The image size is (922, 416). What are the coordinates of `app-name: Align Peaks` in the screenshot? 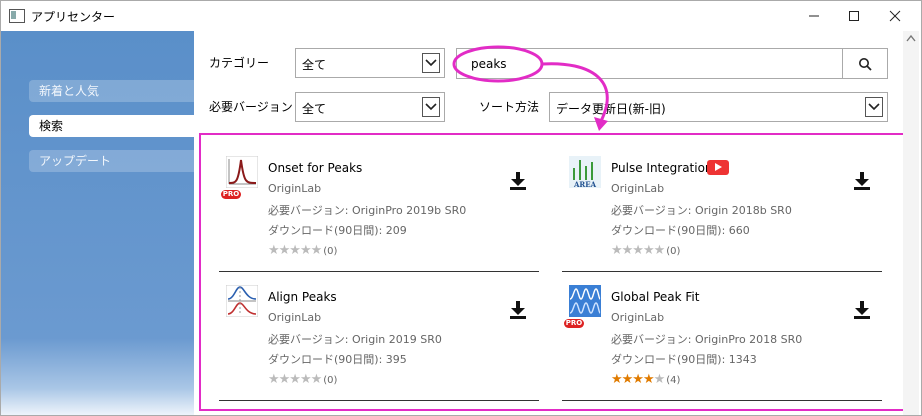 It's located at (302, 297).